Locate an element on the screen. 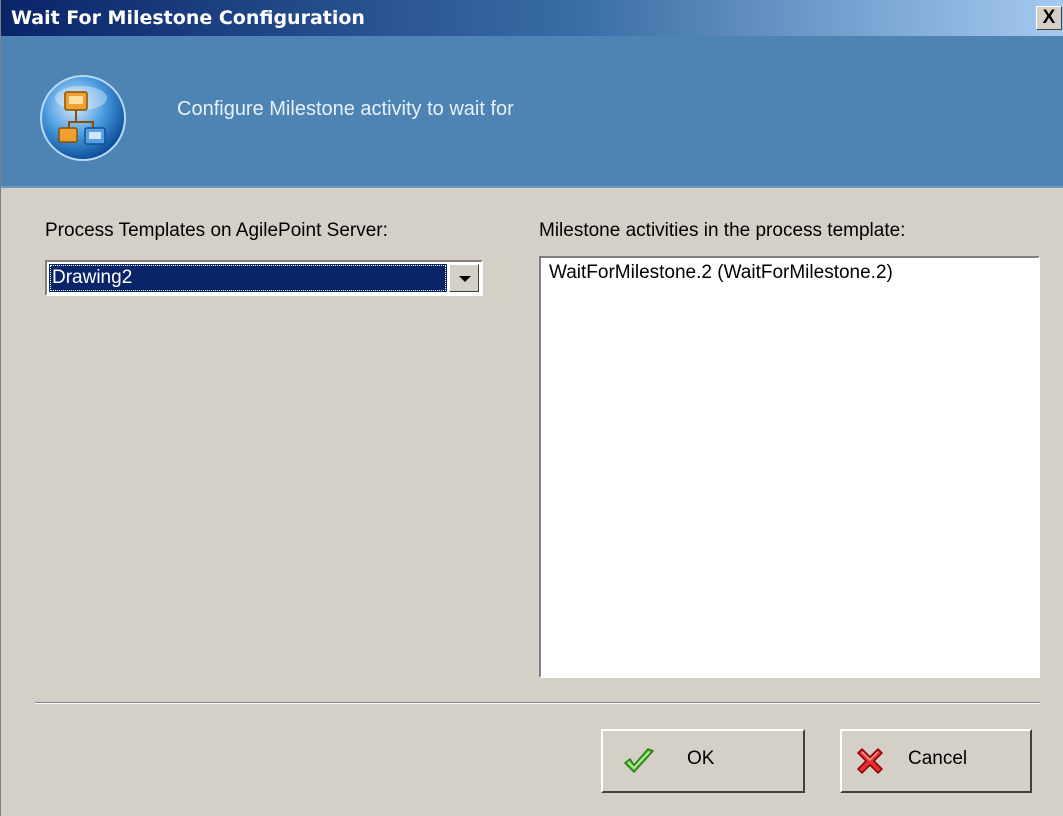 Image resolution: width=1063 pixels, height=816 pixels. cancel-button: Cancel is located at coordinates (936, 761).